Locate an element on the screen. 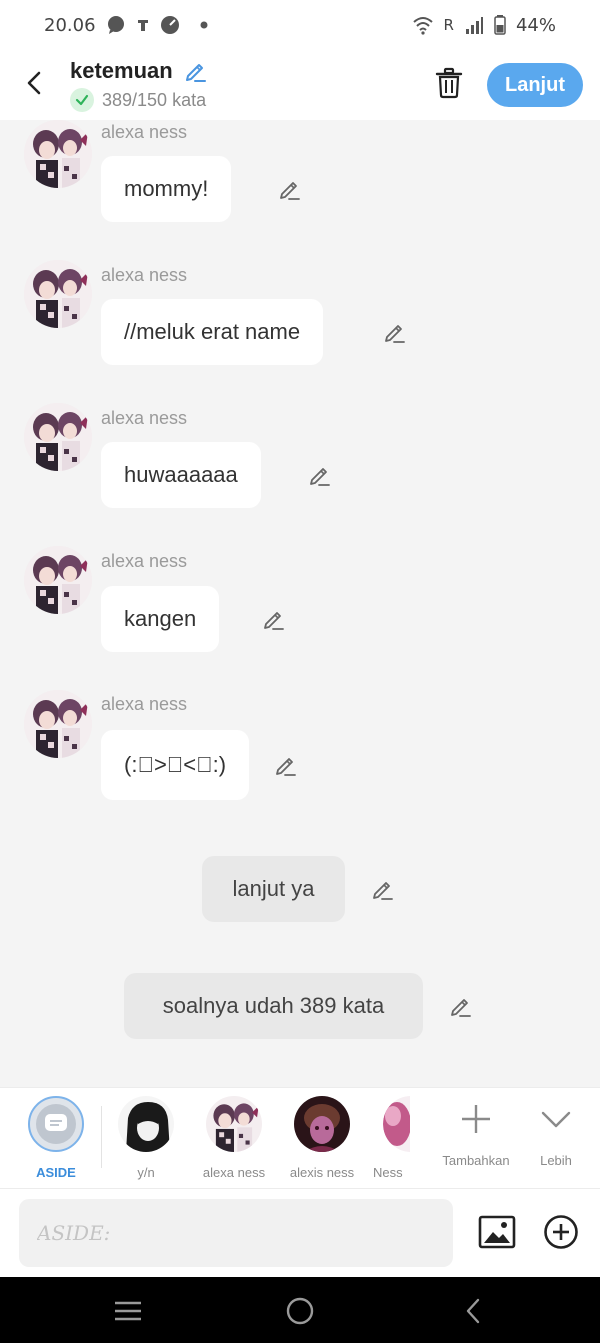 This screenshot has height=1343, width=600. narration-bubble: soalnya udah 389 kata is located at coordinates (273, 1006).